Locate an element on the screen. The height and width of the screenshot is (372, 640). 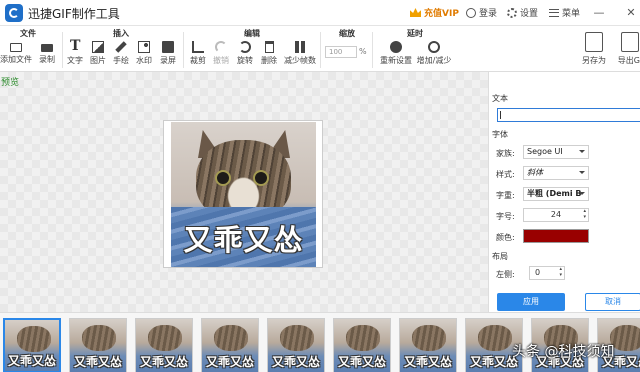
reduce-frames-label: 减少帧数 is located at coordinates (300, 60).